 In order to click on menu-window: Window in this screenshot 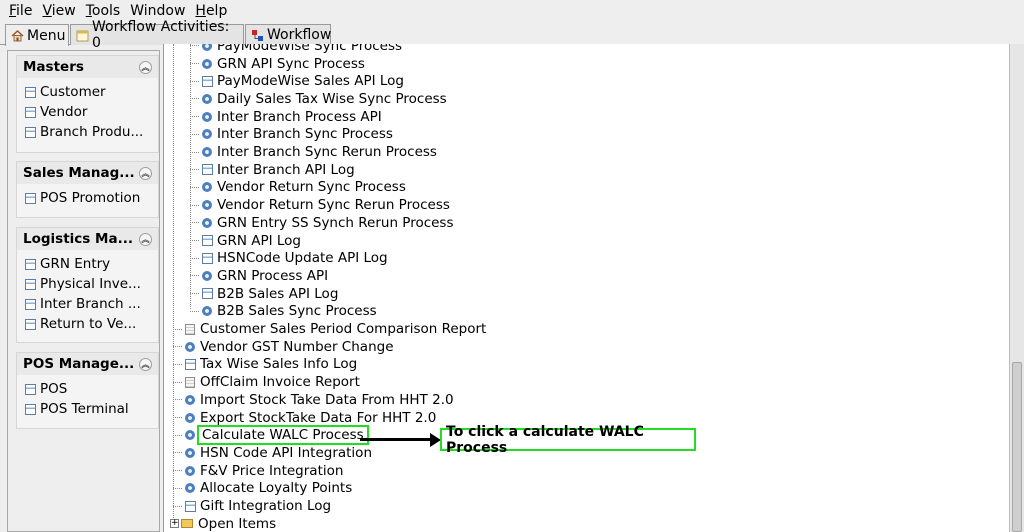, I will do `click(157, 11)`.